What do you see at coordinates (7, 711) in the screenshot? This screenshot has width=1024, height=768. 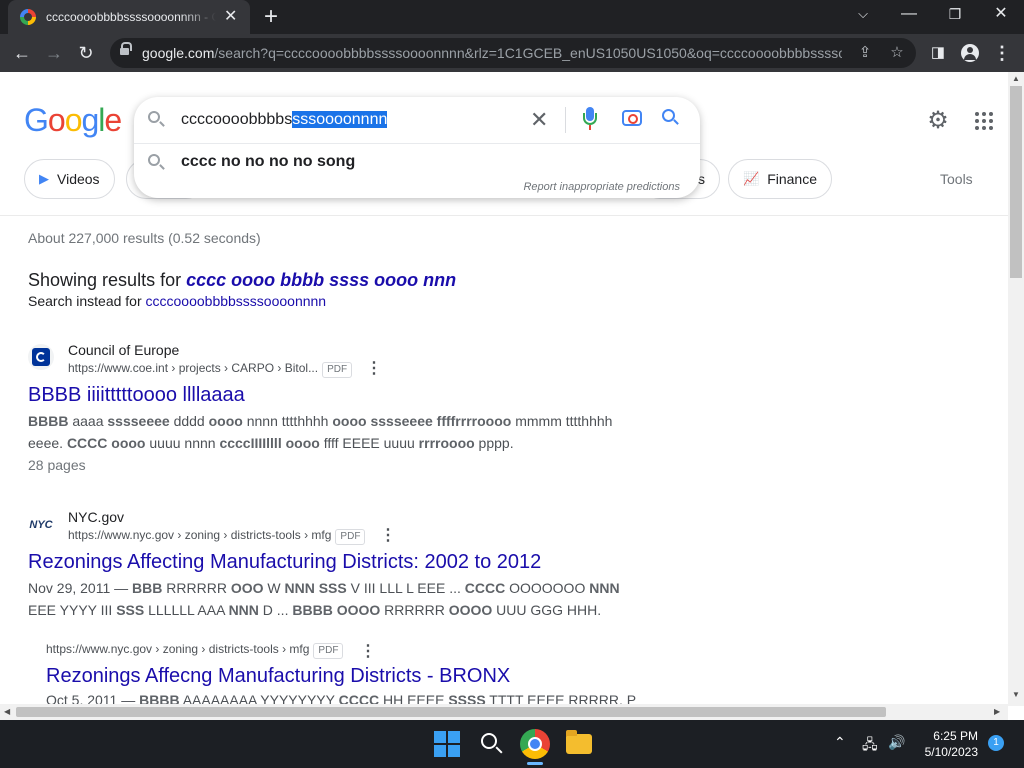 I see `scroll-left-arrow-icon: ◀` at bounding box center [7, 711].